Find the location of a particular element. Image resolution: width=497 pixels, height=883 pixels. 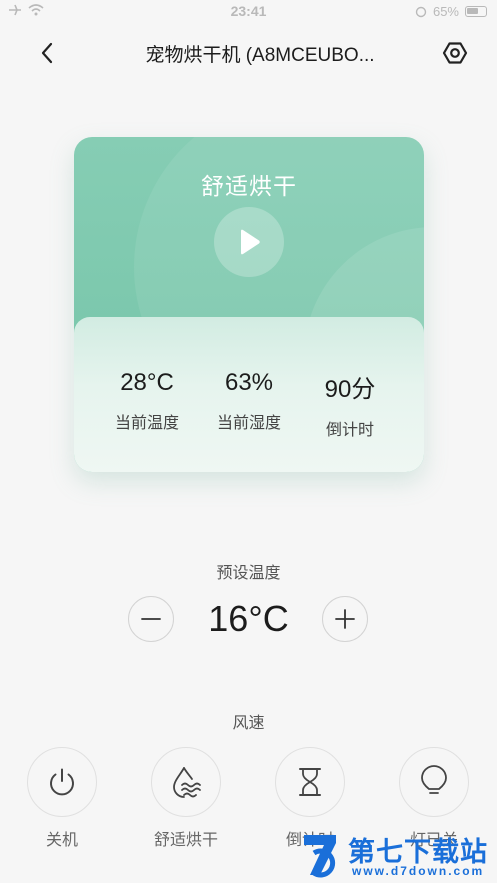

watermark: 第七下载站 www.d7down.com is located at coordinates (396, 854).